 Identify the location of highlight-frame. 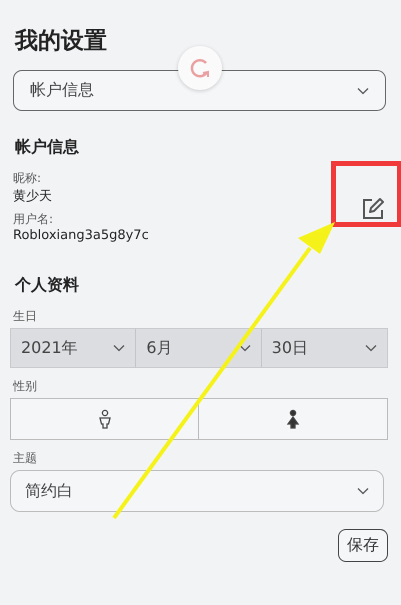
(366, 194).